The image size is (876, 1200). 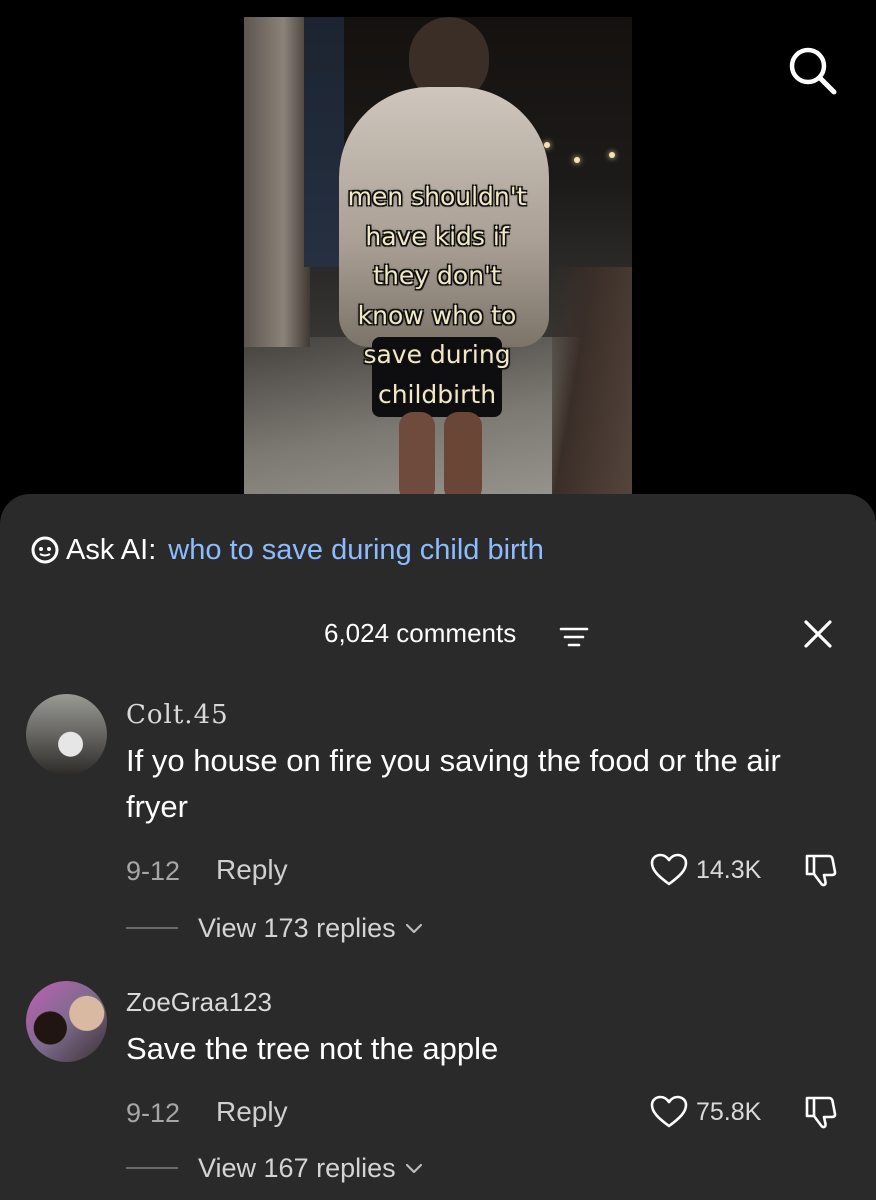 What do you see at coordinates (356, 550) in the screenshot?
I see `ask-ai-query: who to save during child birth` at bounding box center [356, 550].